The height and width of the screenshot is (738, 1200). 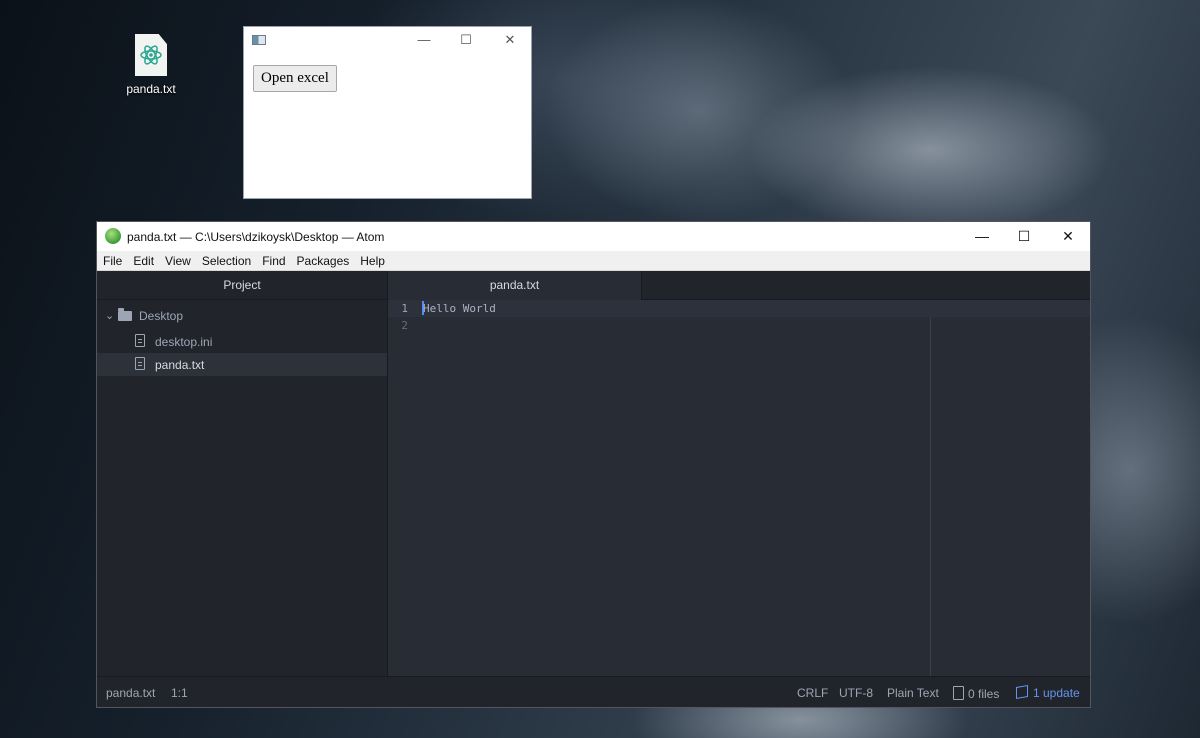 What do you see at coordinates (112, 261) in the screenshot?
I see `menu-file: File` at bounding box center [112, 261].